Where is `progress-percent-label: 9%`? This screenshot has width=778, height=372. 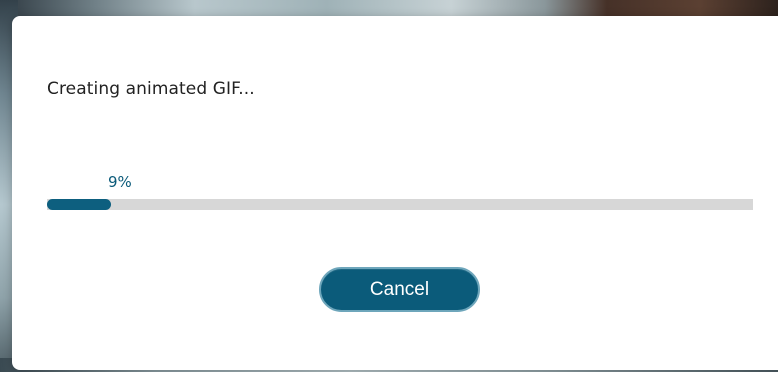
progress-percent-label: 9% is located at coordinates (120, 182).